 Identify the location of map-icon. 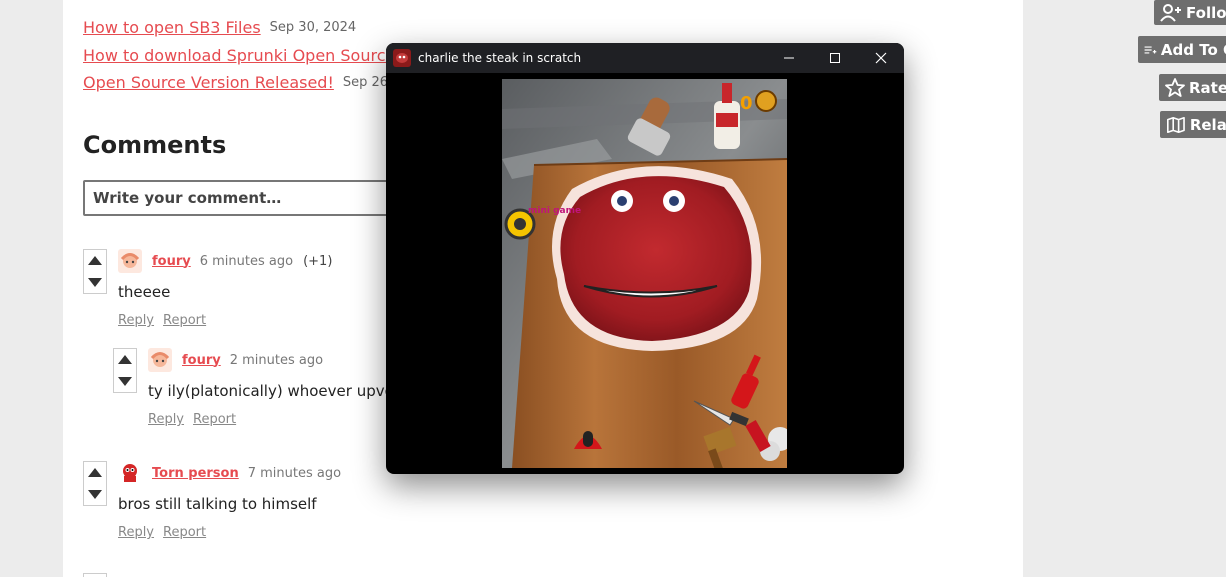
(1175, 124).